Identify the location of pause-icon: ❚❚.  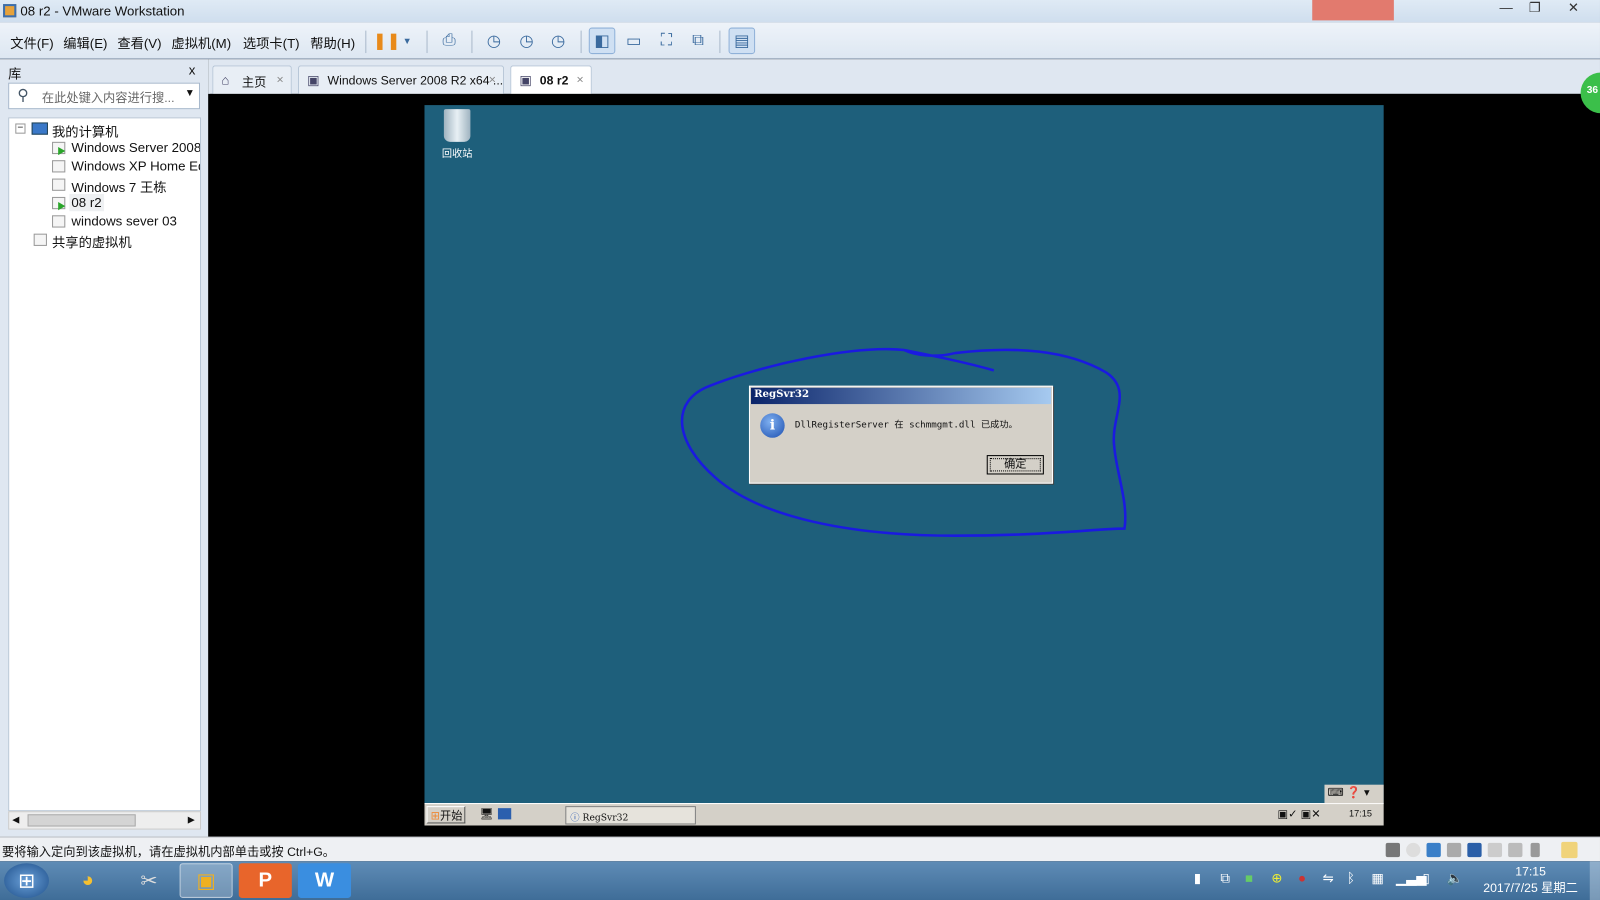
(386, 41).